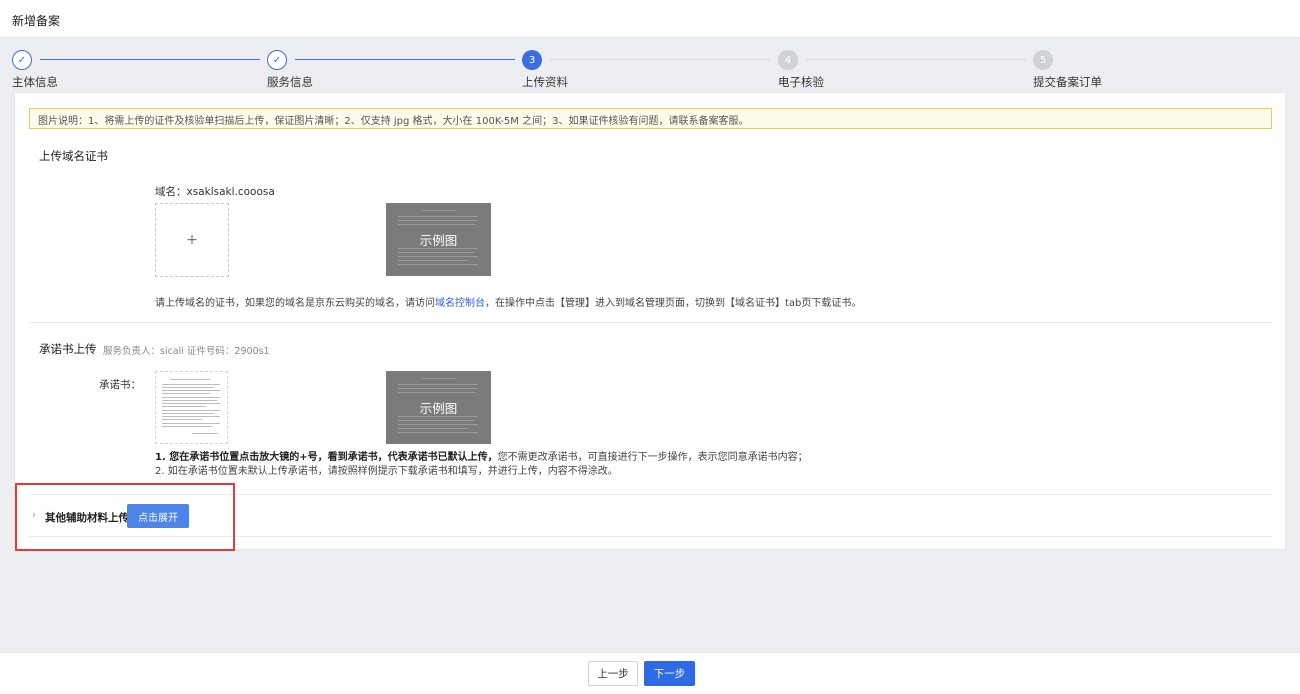 The height and width of the screenshot is (694, 1300). I want to click on domain-cert-title: 上传域名证书, so click(73, 156).